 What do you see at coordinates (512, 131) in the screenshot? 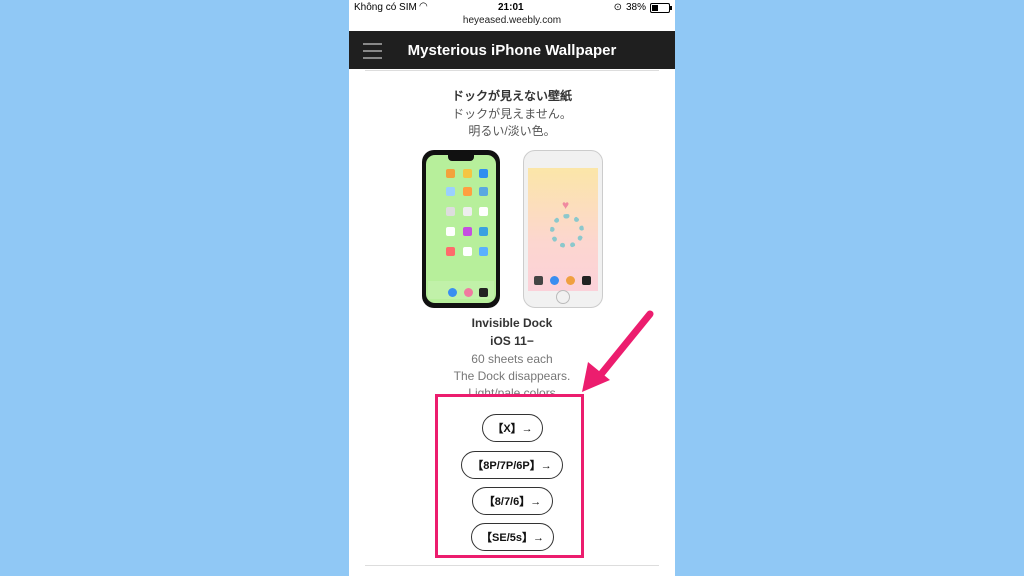
I see `jp-line-2: 明るい/淡い色。` at bounding box center [512, 131].